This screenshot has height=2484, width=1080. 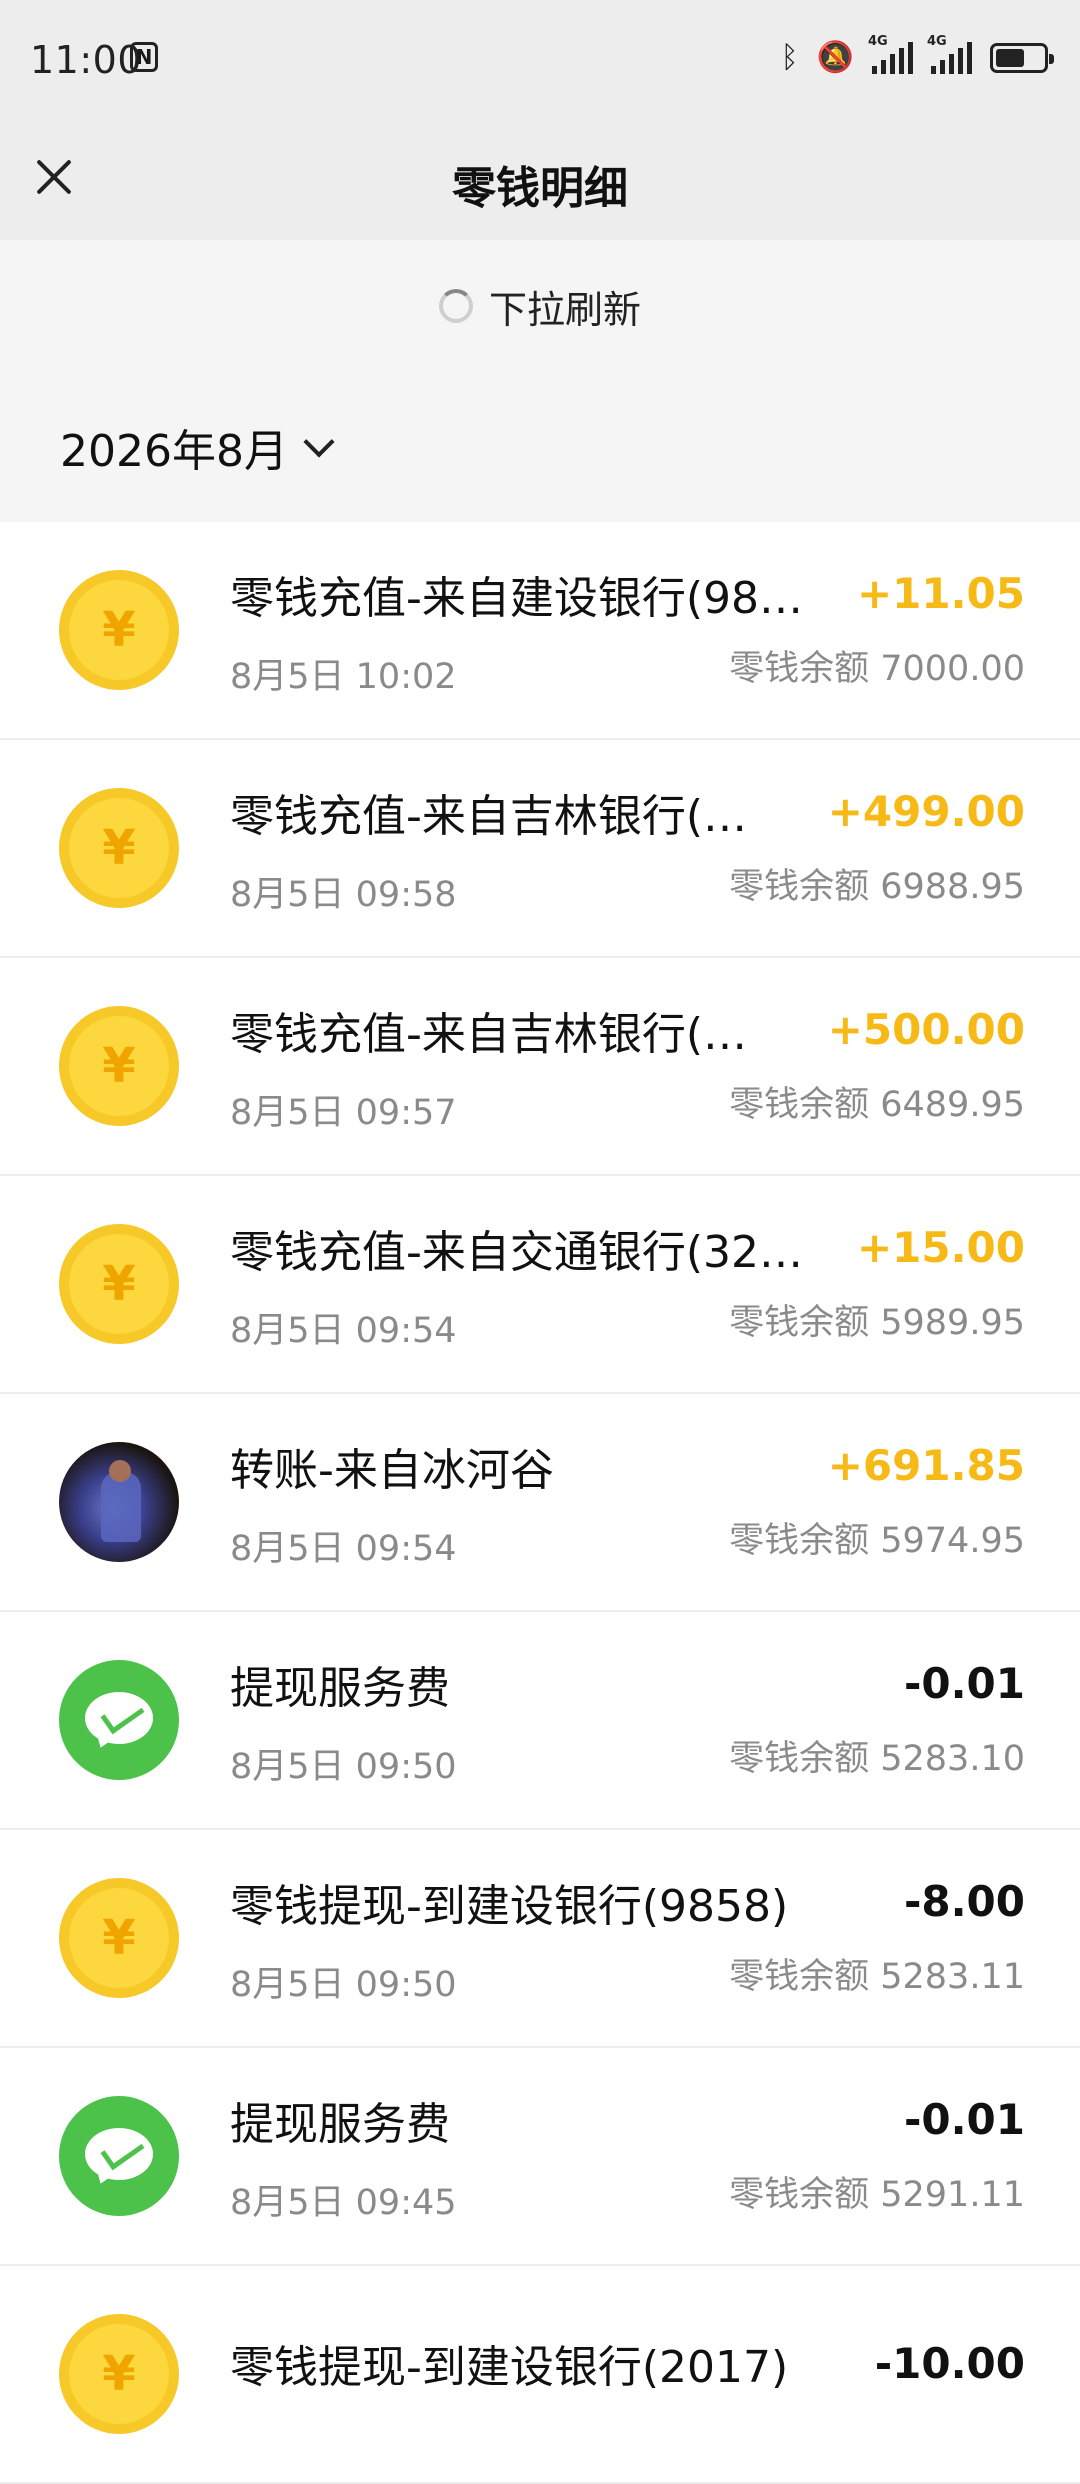 What do you see at coordinates (789, 57) in the screenshot?
I see `bluetooth-icon: ᛒ` at bounding box center [789, 57].